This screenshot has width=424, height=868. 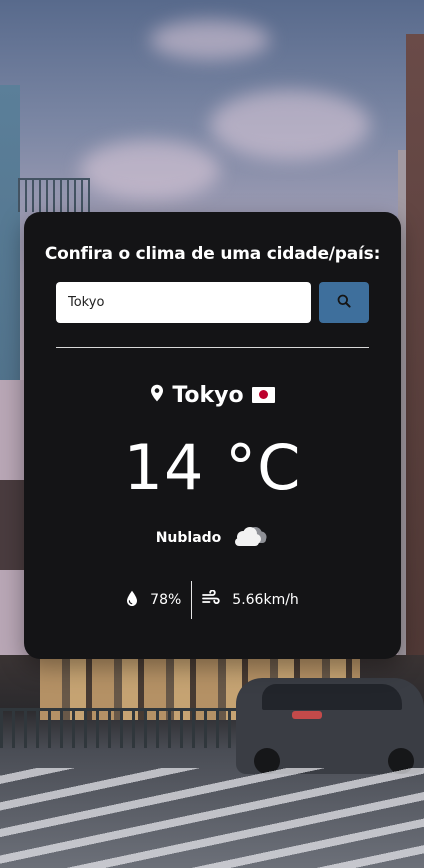 I want to click on search-icon, so click(x=344, y=302).